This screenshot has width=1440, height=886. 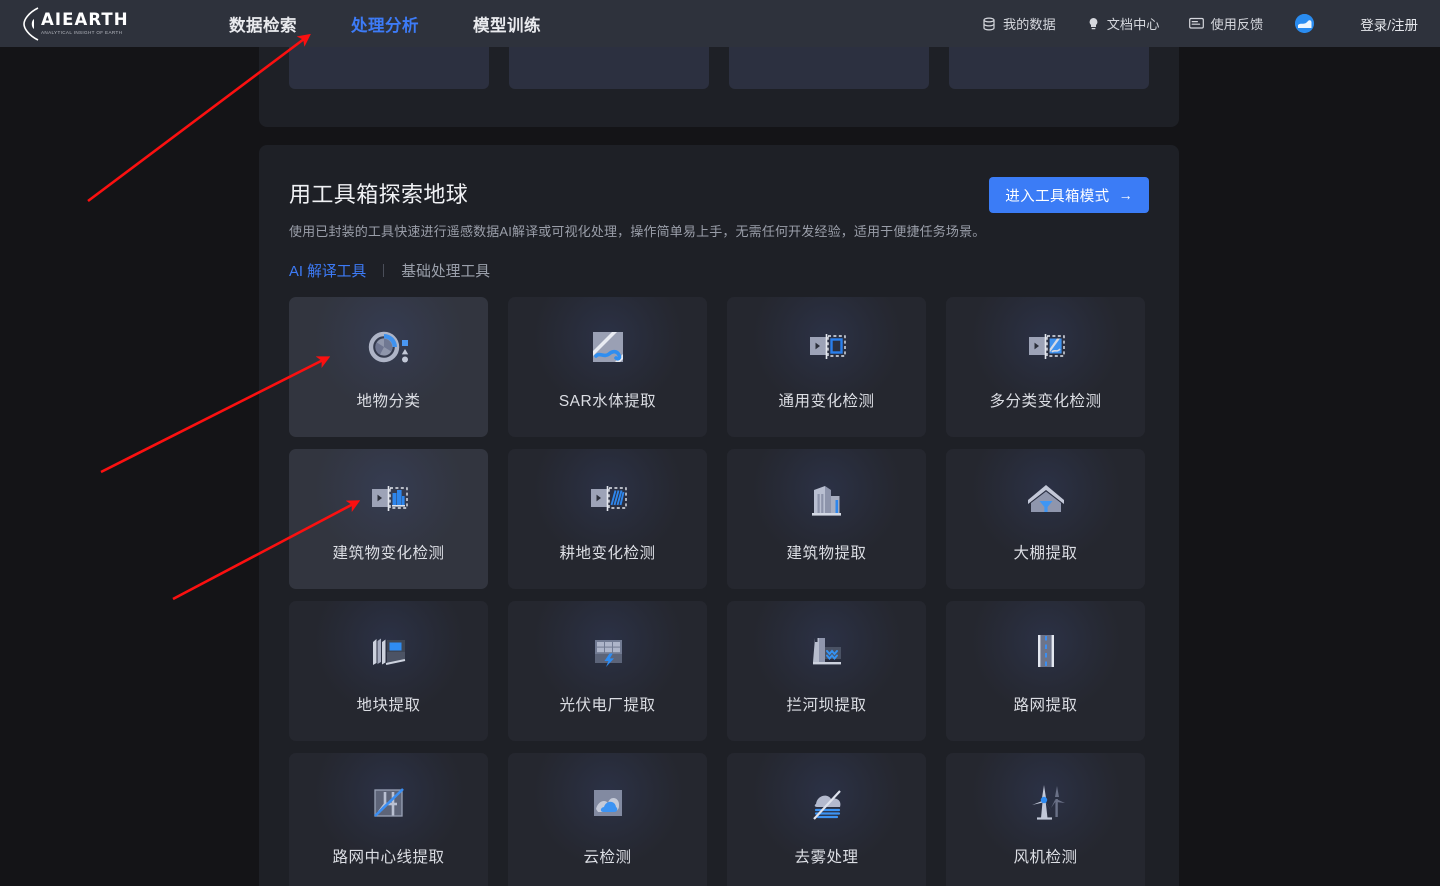 What do you see at coordinates (1046, 347) in the screenshot?
I see `multiclass-change-detection-icon` at bounding box center [1046, 347].